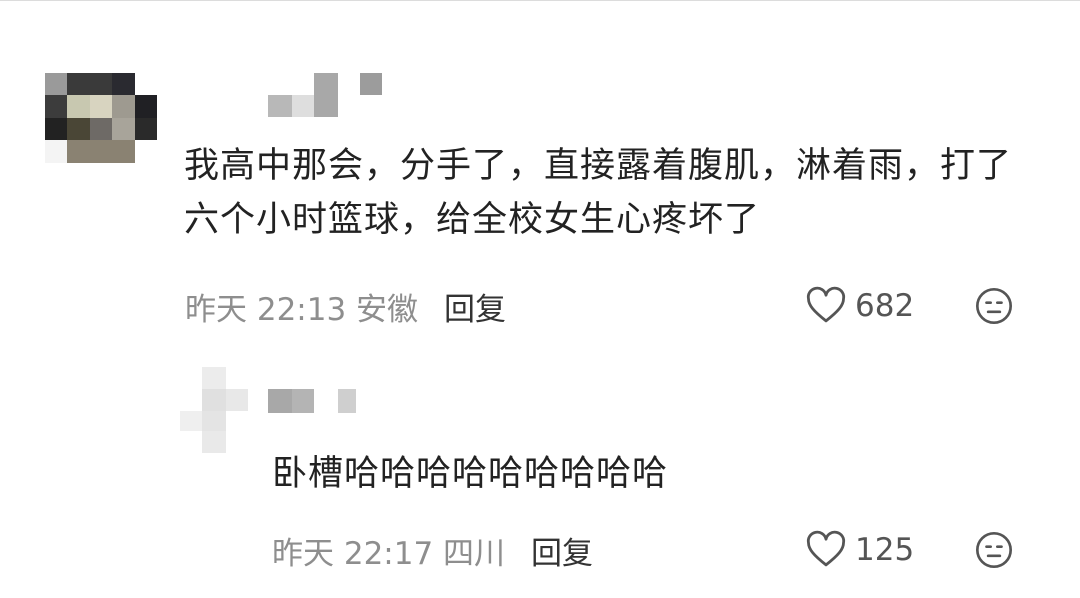  What do you see at coordinates (302, 309) in the screenshot?
I see `comment-time-location: 昨天 22:13 安徽` at bounding box center [302, 309].